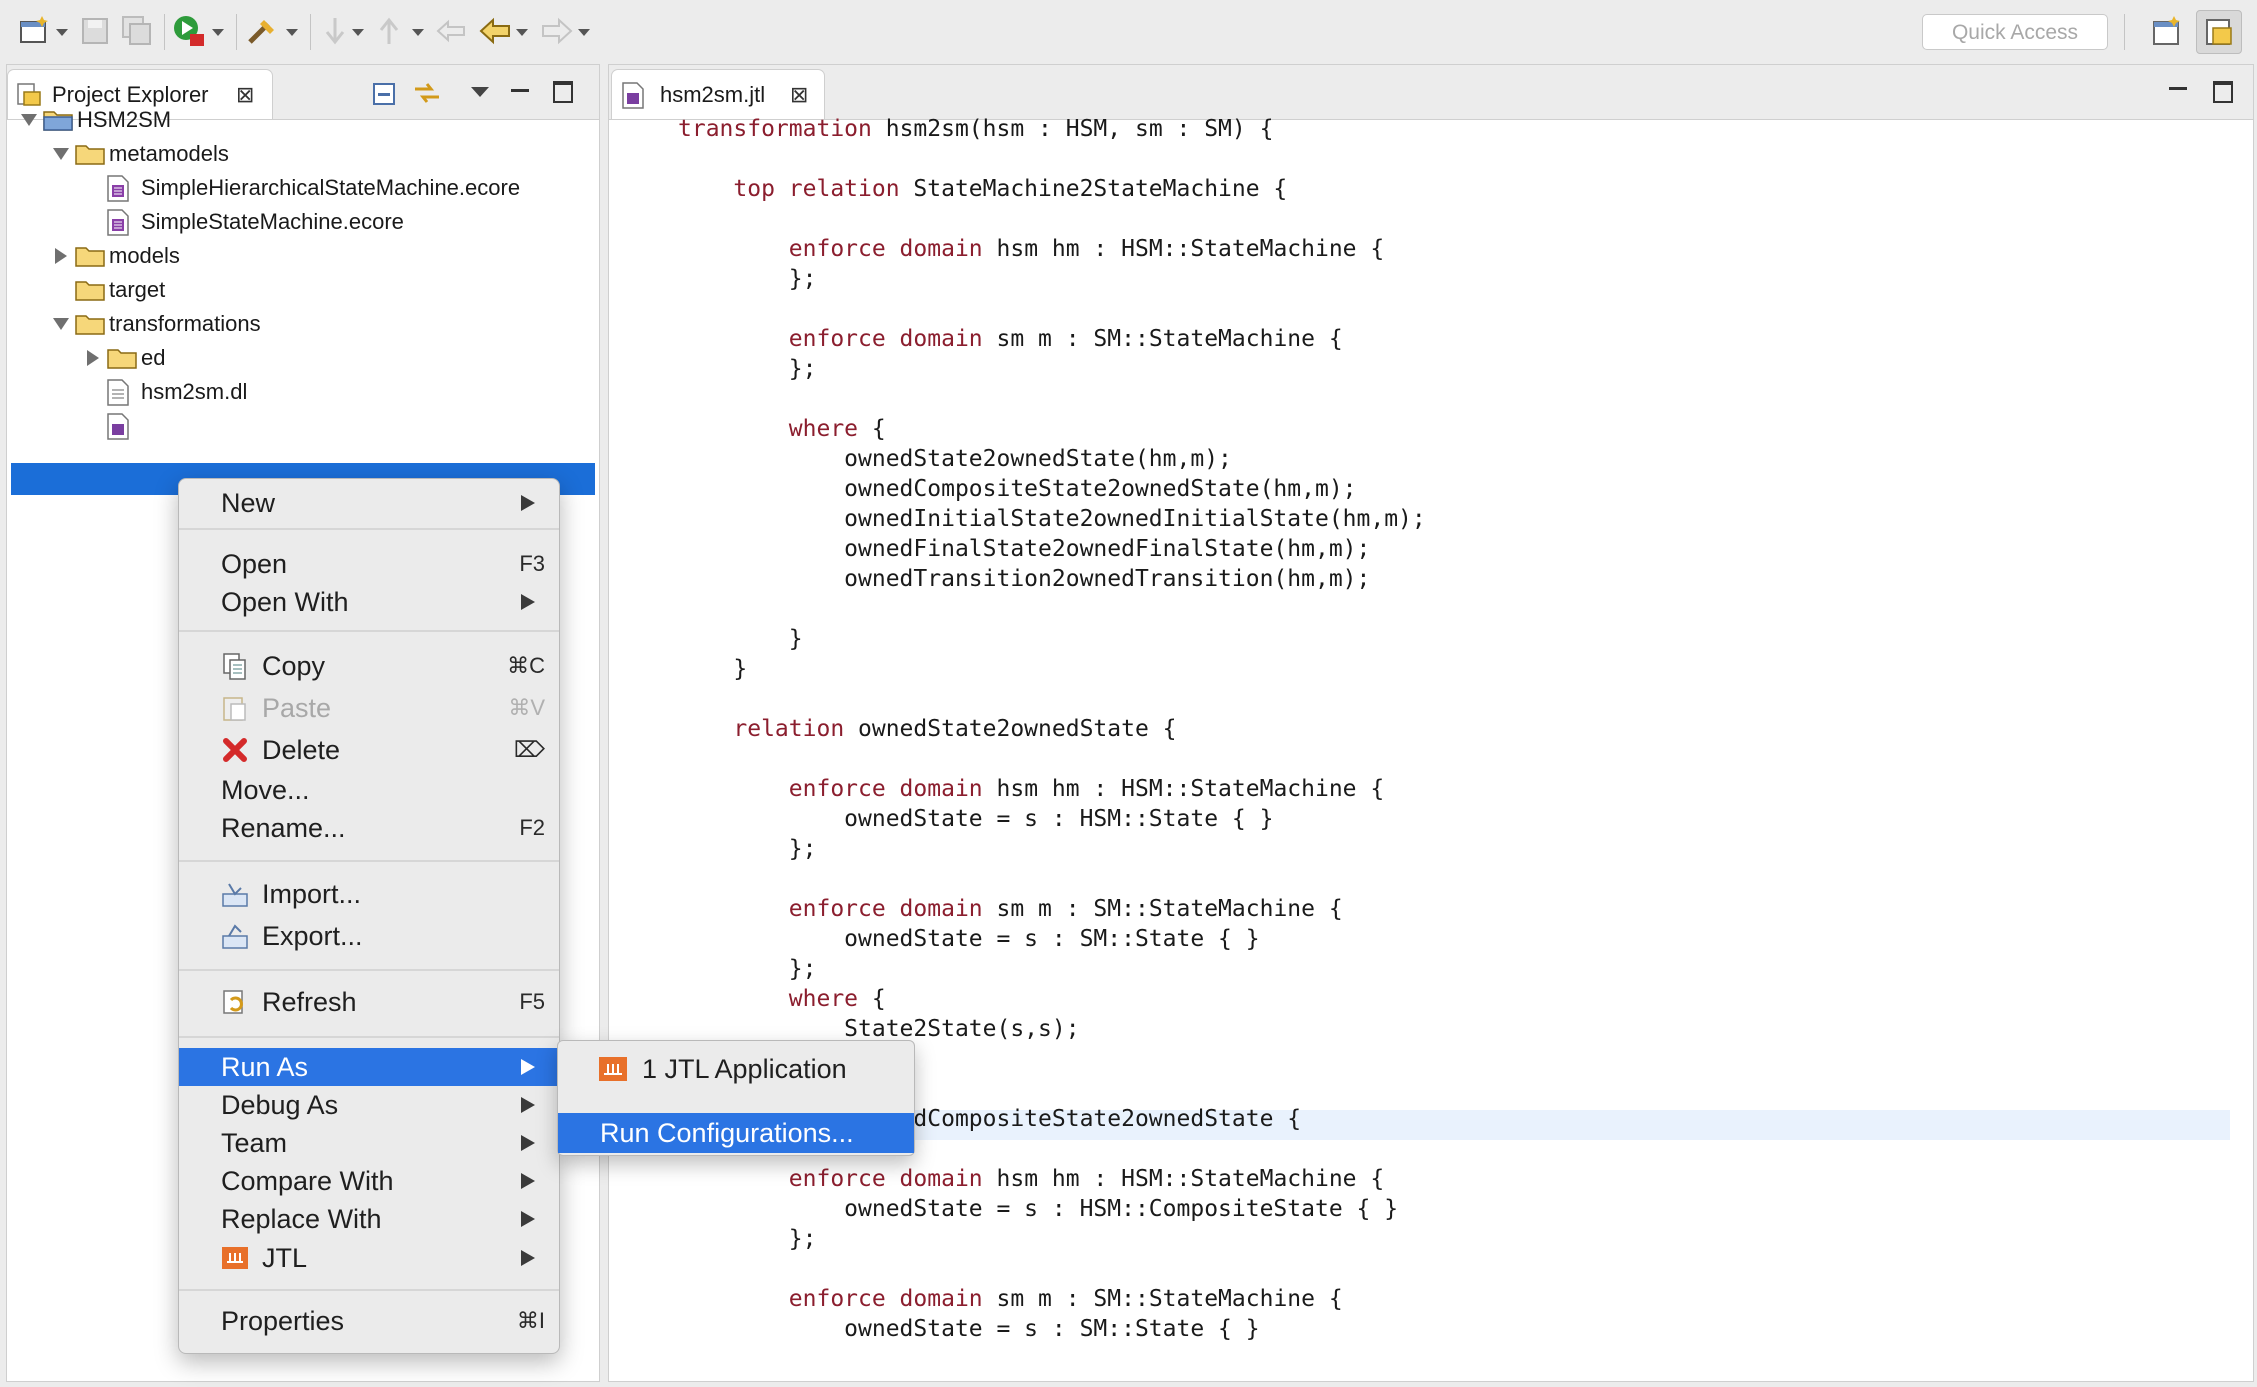  I want to click on tree-item: models, so click(297, 256).